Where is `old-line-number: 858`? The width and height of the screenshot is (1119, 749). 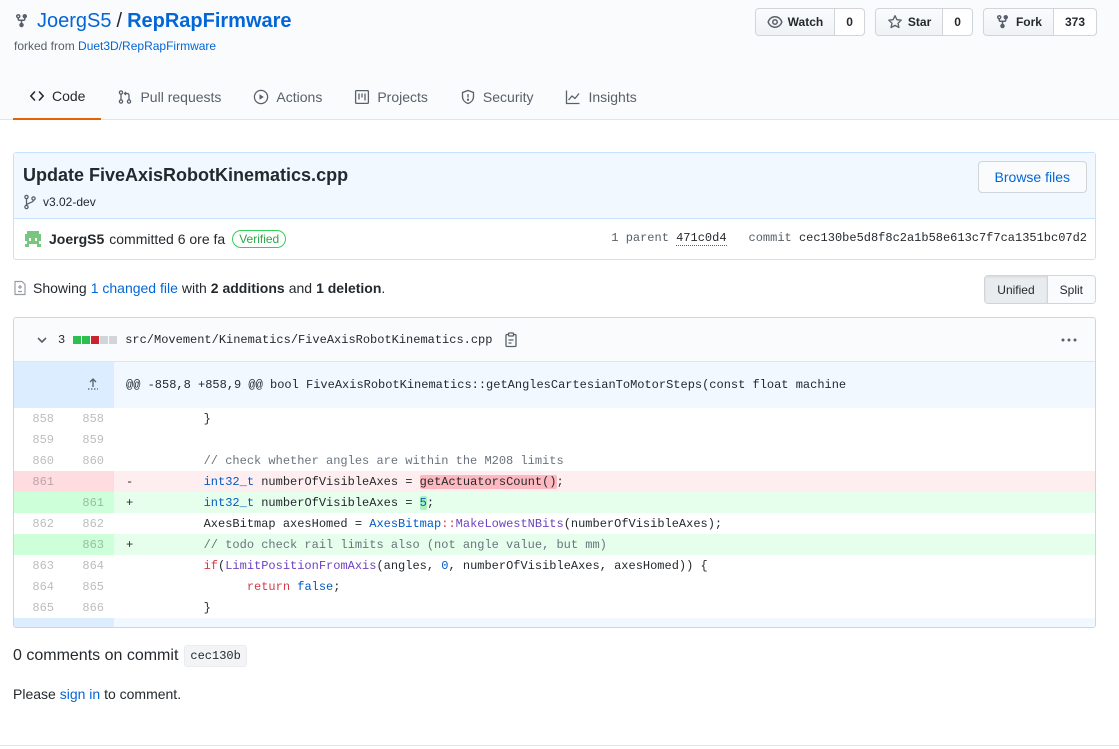 old-line-number: 858 is located at coordinates (39, 418).